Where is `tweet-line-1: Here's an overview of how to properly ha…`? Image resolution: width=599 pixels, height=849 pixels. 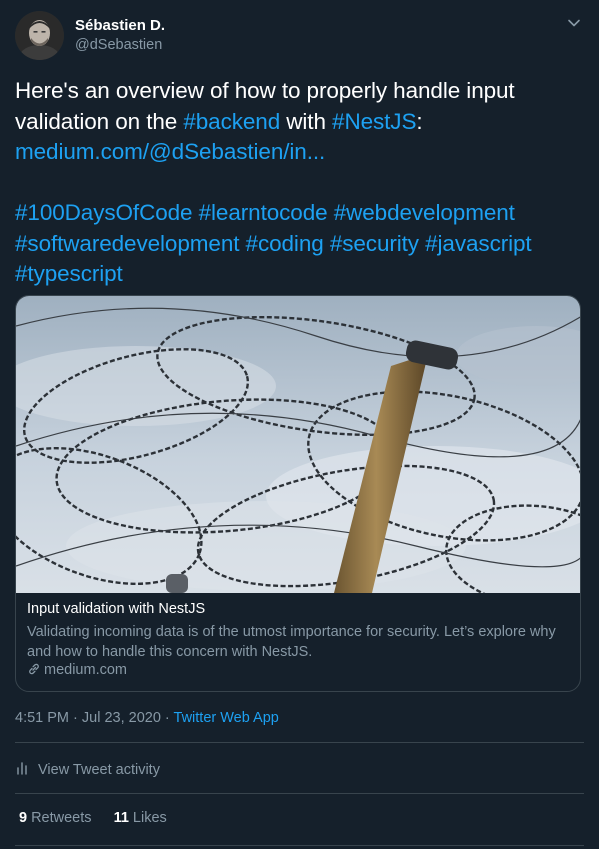 tweet-line-1: Here's an overview of how to properly ha… is located at coordinates (265, 90).